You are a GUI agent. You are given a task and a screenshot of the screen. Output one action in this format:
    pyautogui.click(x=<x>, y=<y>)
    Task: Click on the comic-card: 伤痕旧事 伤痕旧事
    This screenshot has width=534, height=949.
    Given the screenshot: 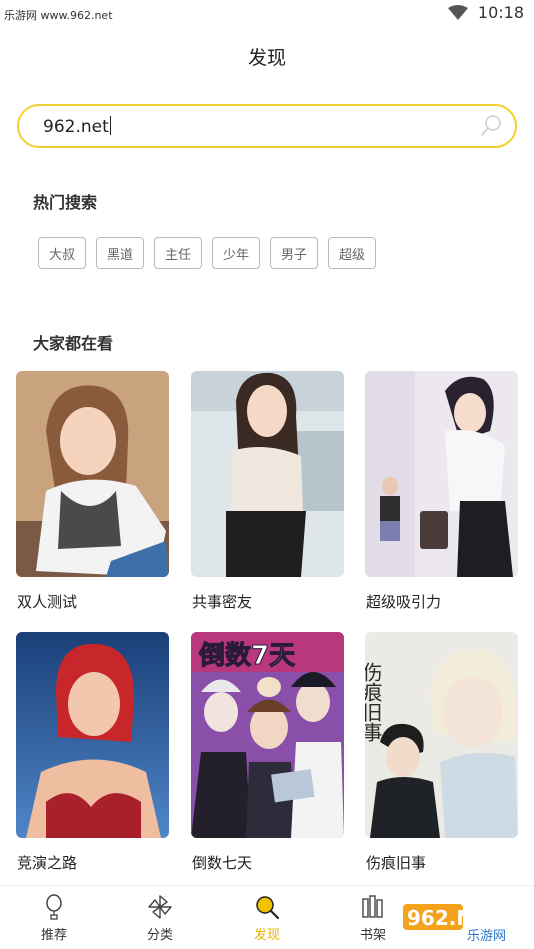 What is the action you would take?
    pyautogui.click(x=441, y=752)
    